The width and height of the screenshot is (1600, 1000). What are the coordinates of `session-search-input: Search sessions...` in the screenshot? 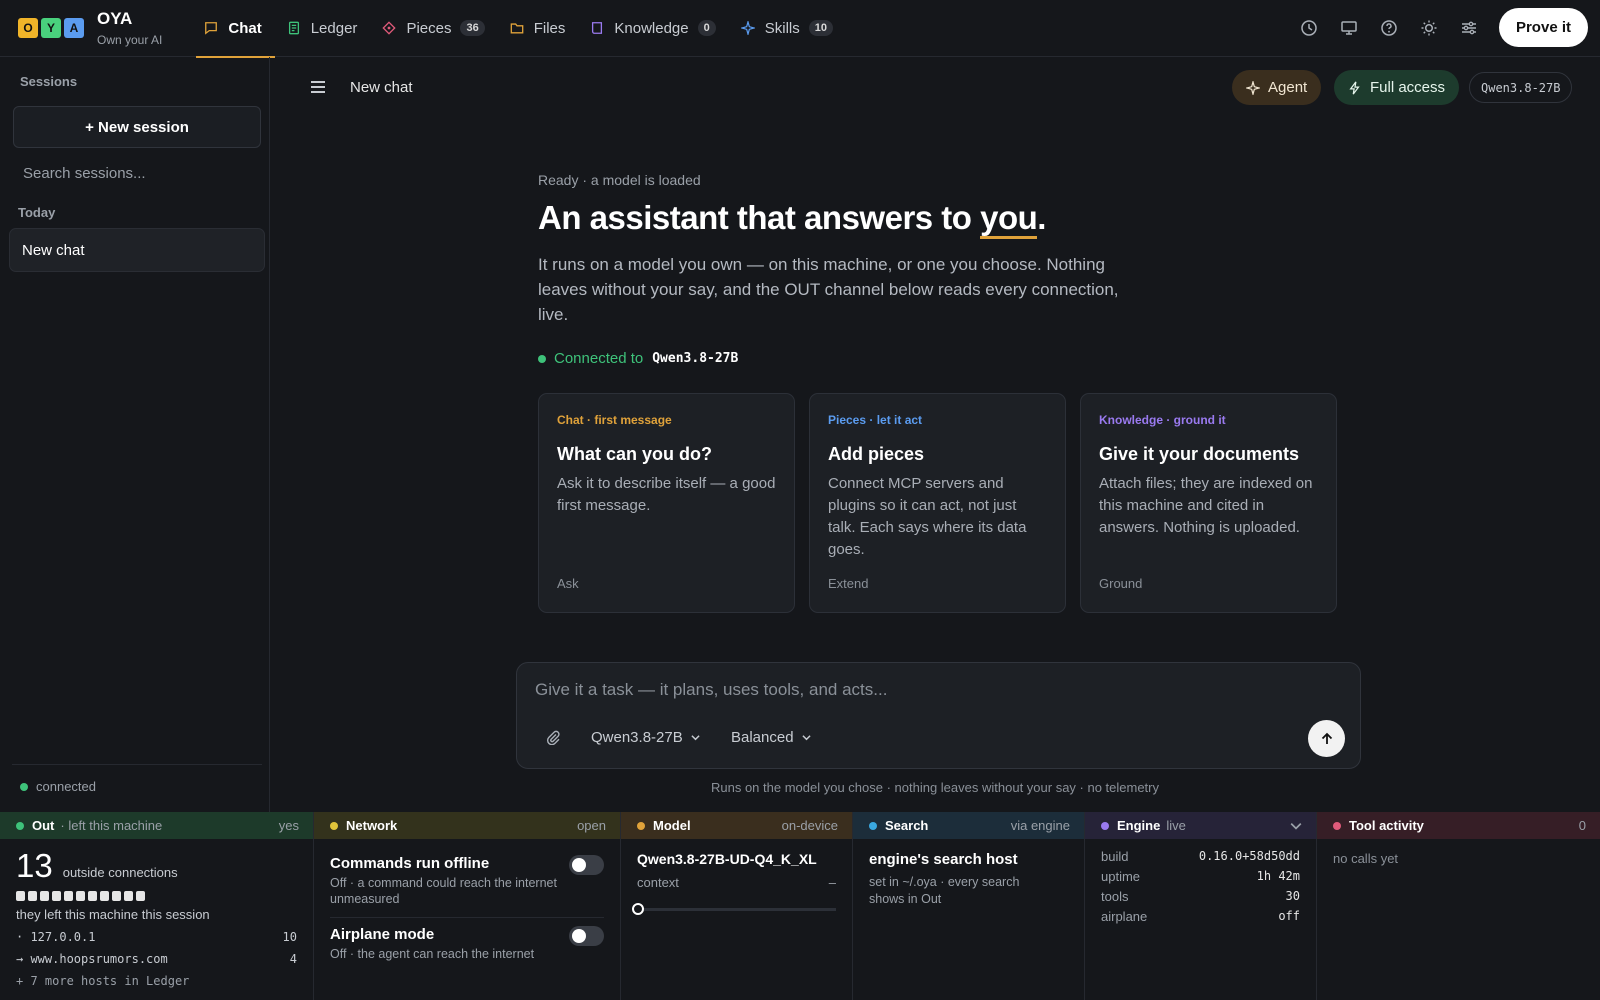 It's located at (84, 173).